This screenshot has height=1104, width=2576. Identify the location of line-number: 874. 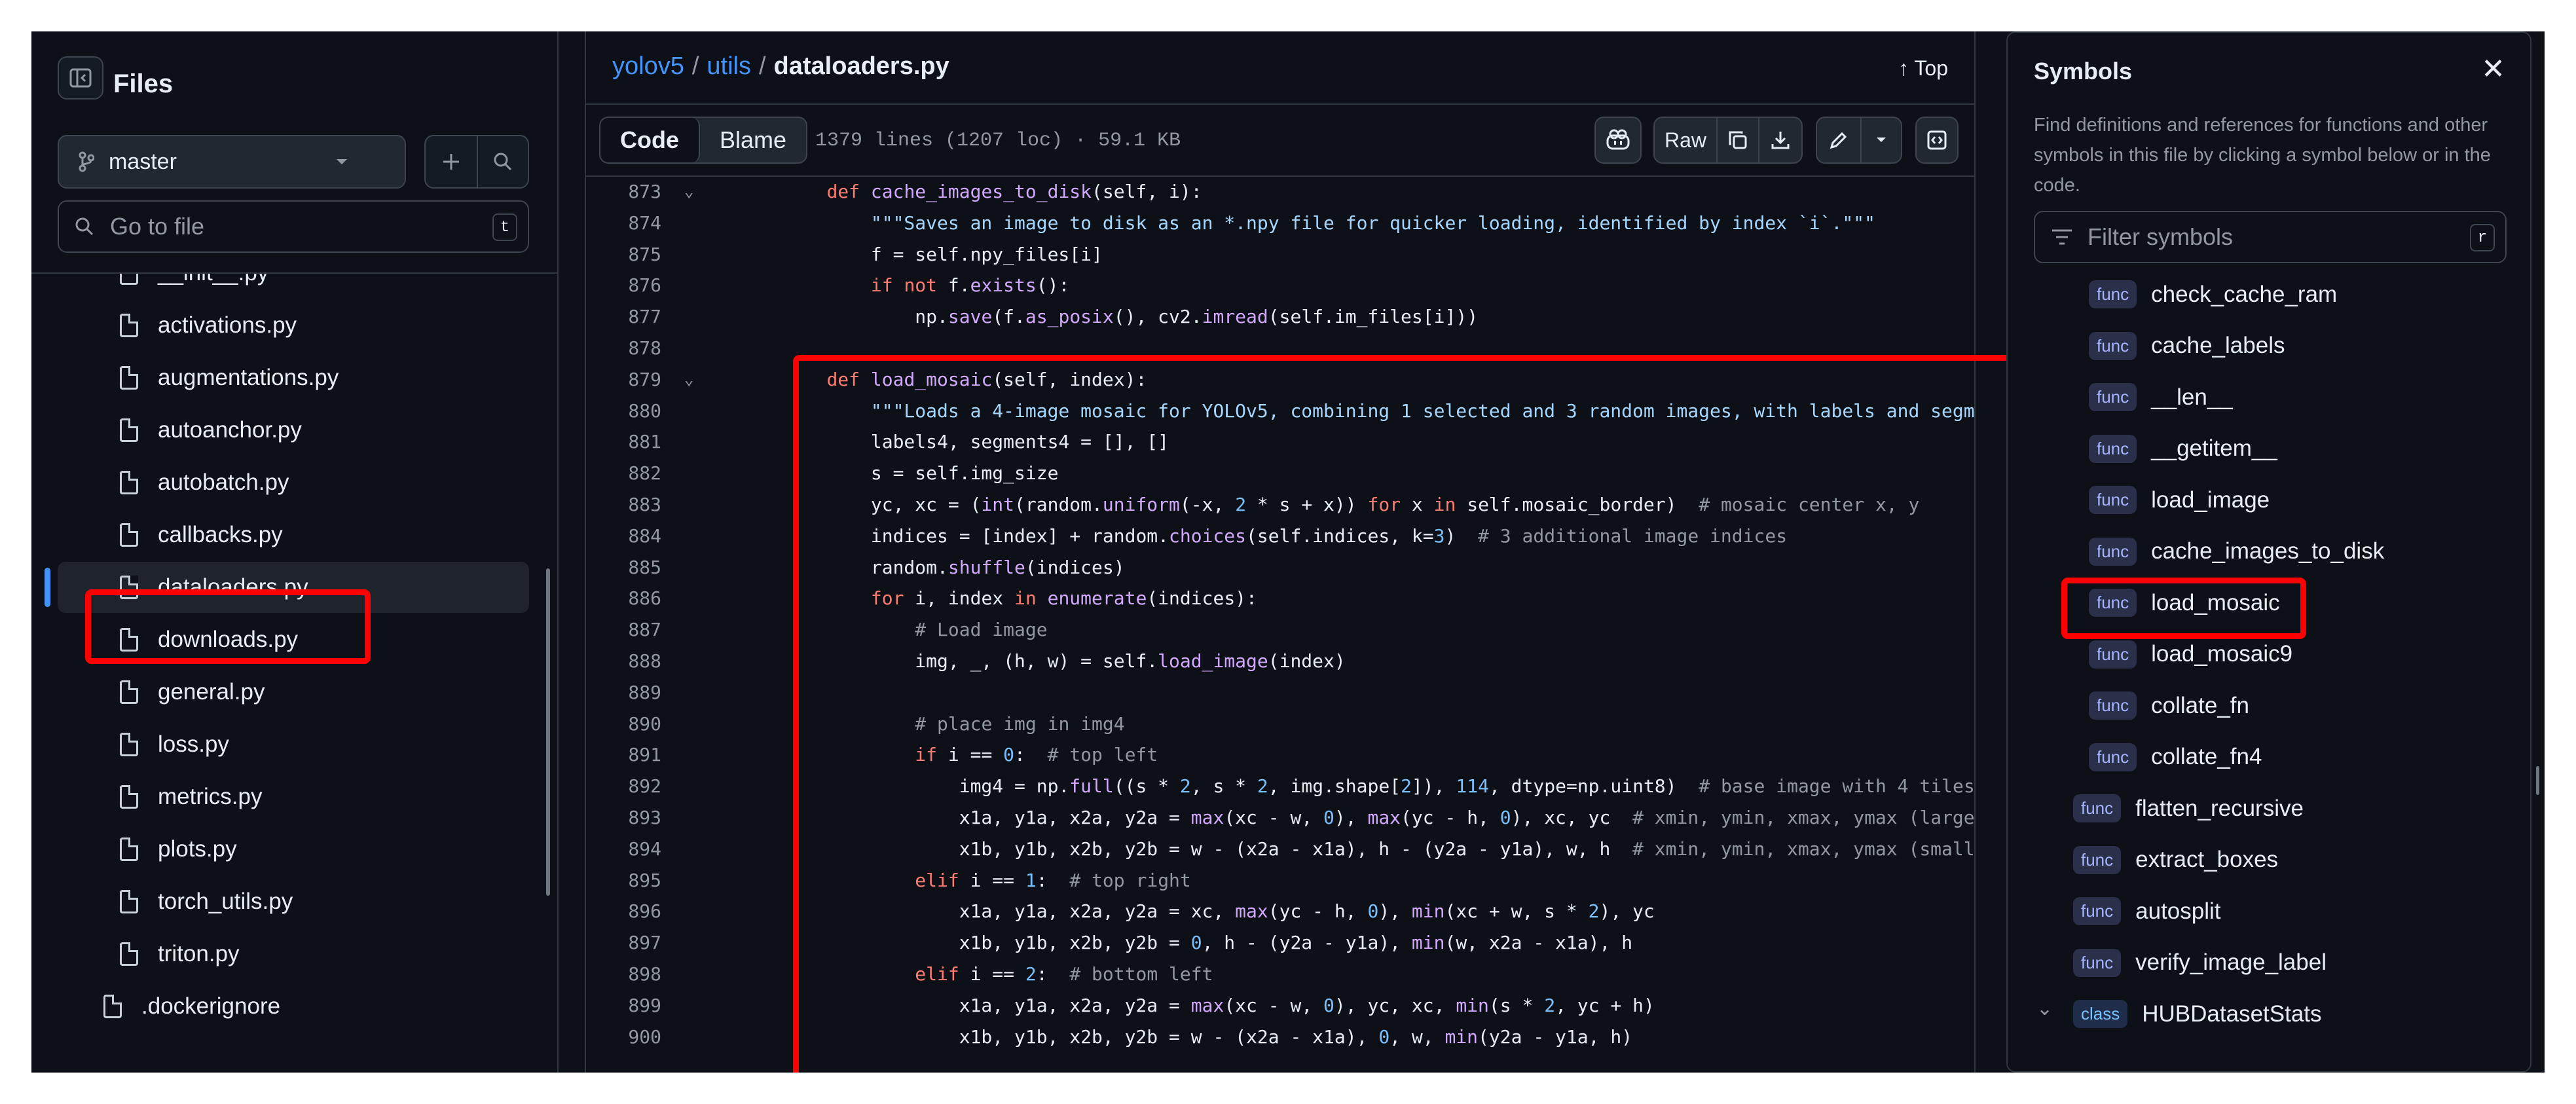
(623, 223).